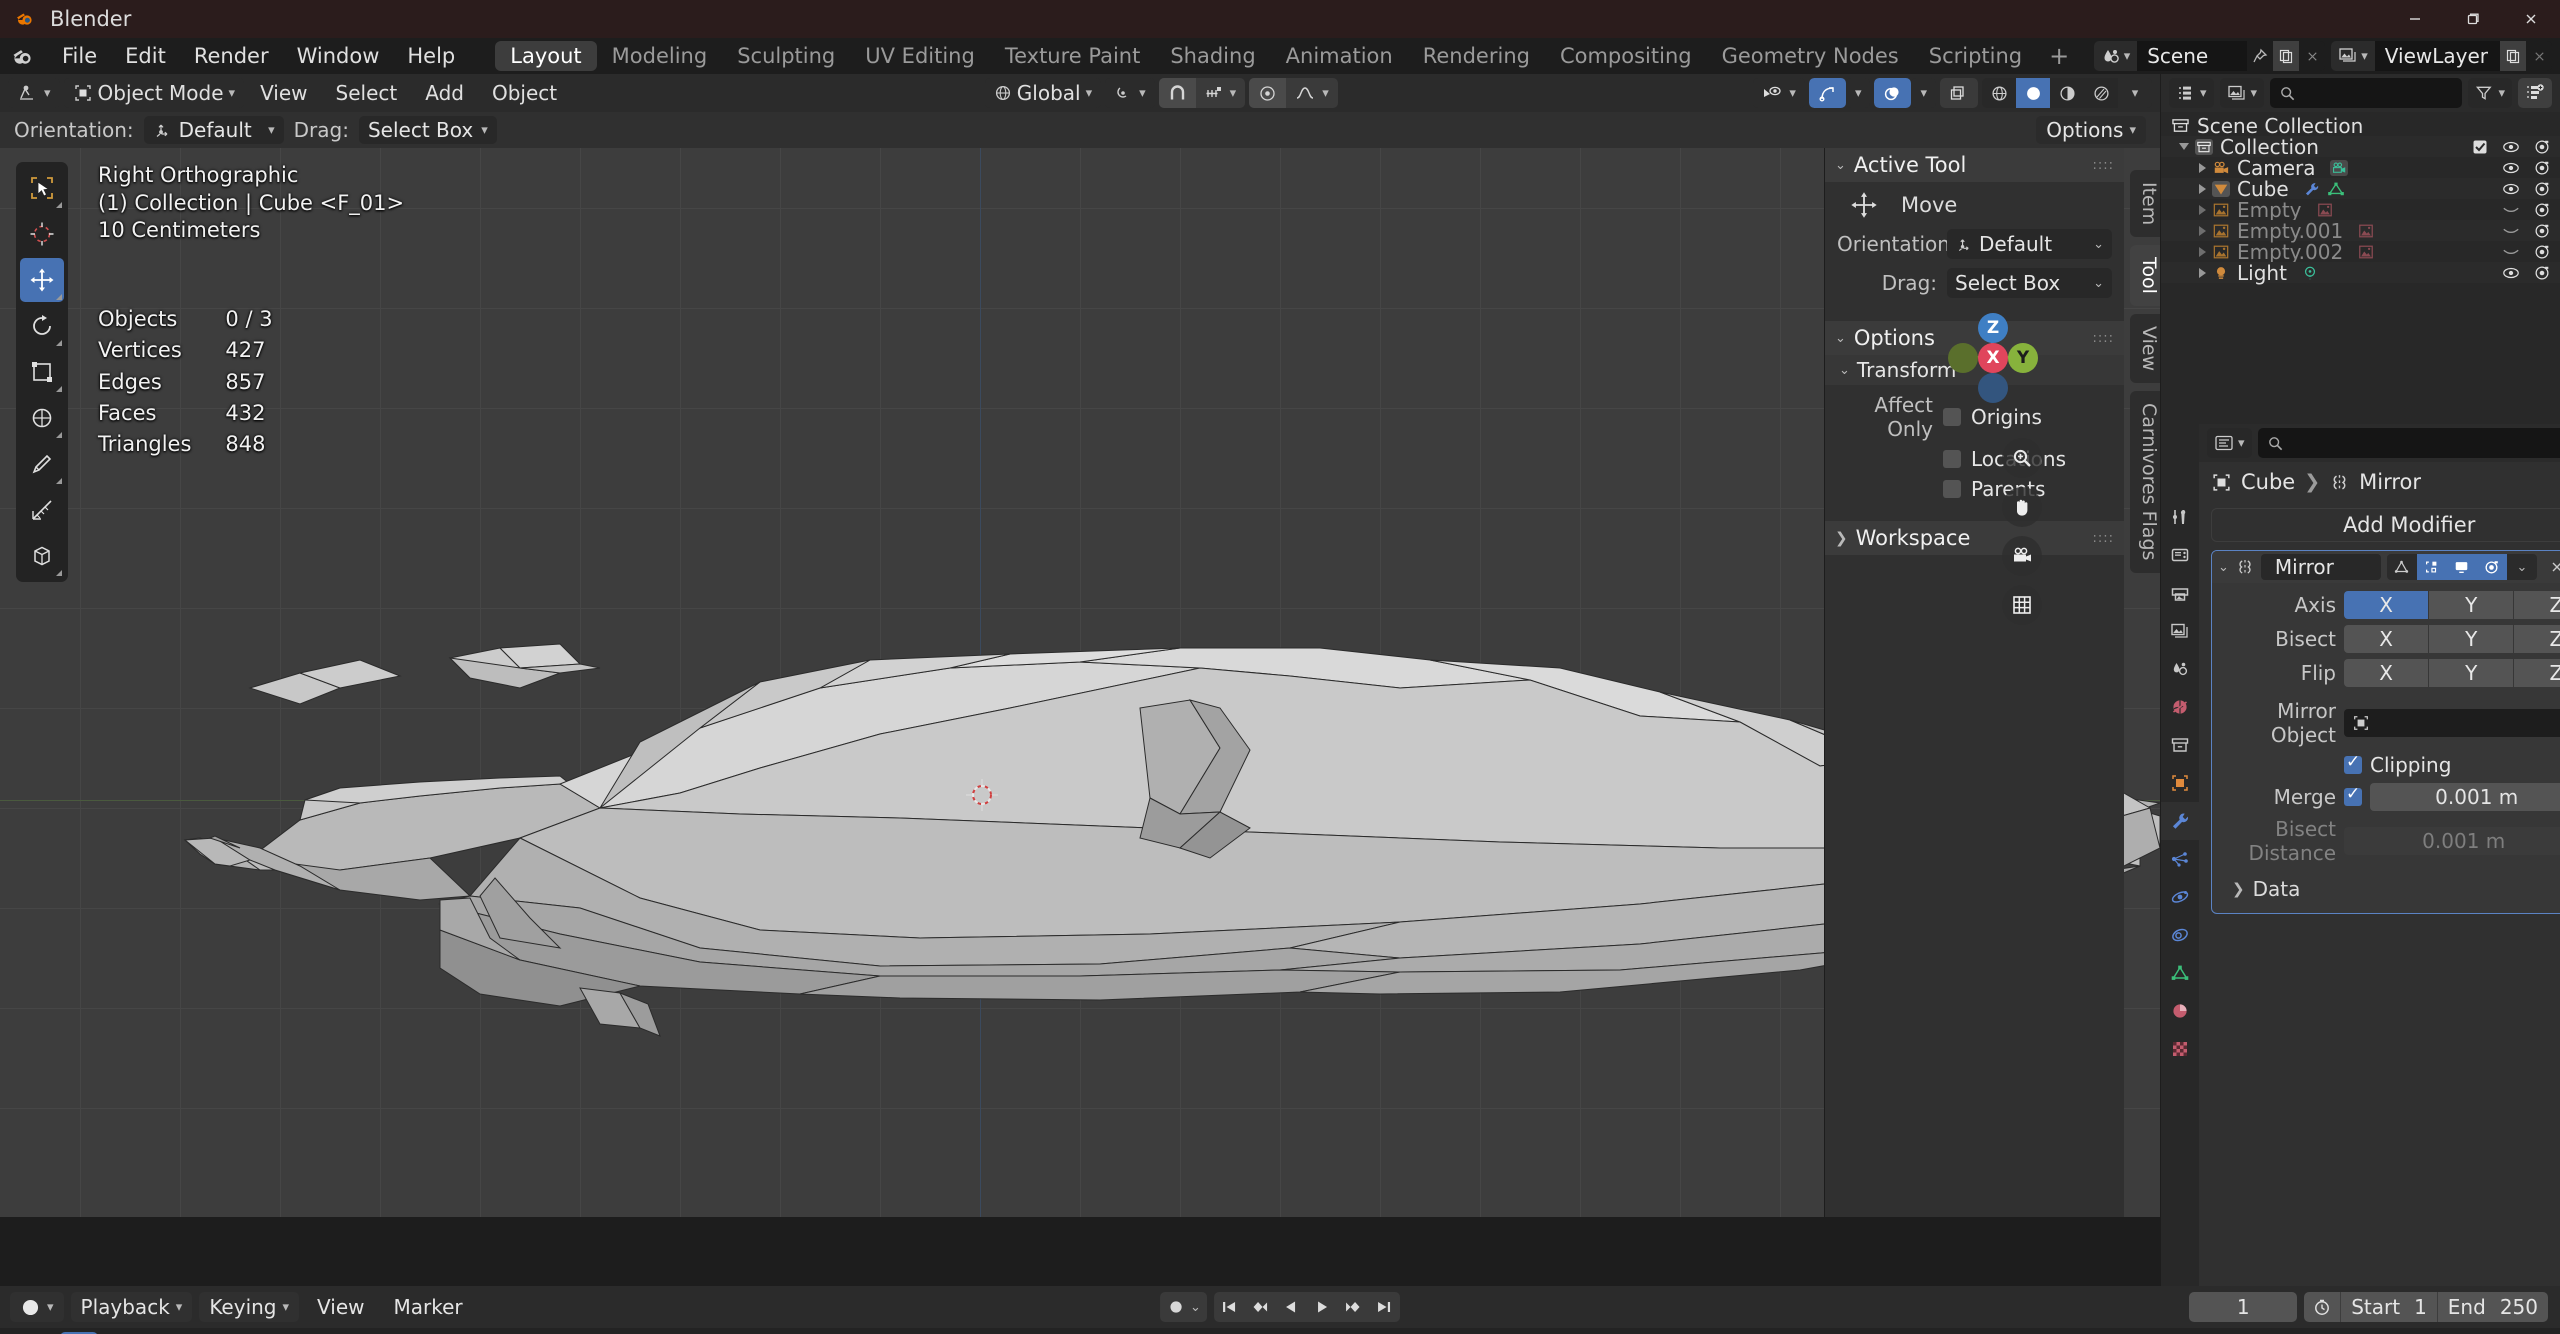 The height and width of the screenshot is (1334, 2560). What do you see at coordinates (42, 188) in the screenshot?
I see `tool-tweak-select-box` at bounding box center [42, 188].